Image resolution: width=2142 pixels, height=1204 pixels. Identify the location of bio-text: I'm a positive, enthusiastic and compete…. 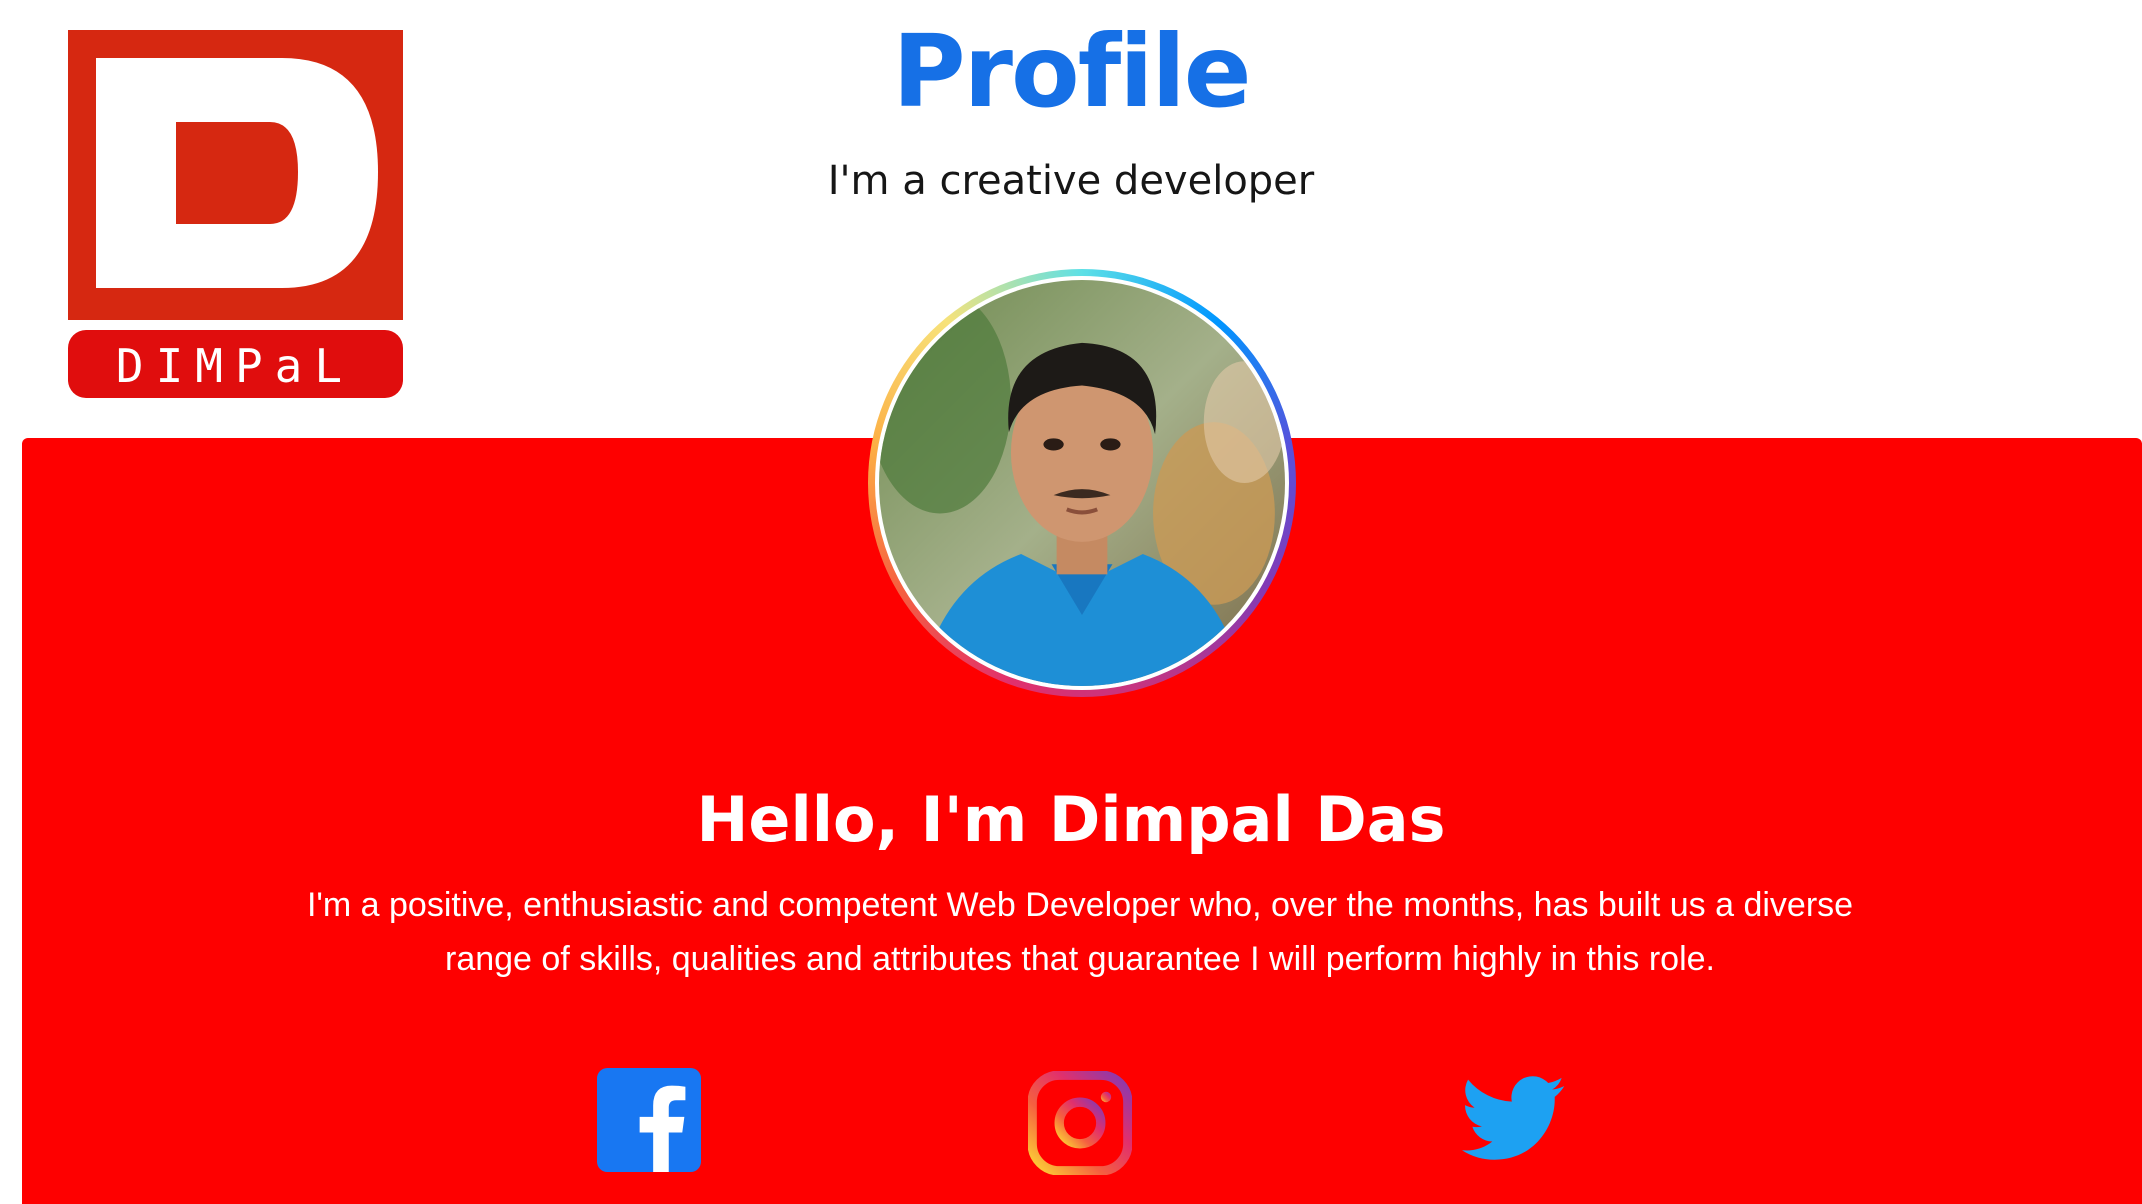
(1080, 932).